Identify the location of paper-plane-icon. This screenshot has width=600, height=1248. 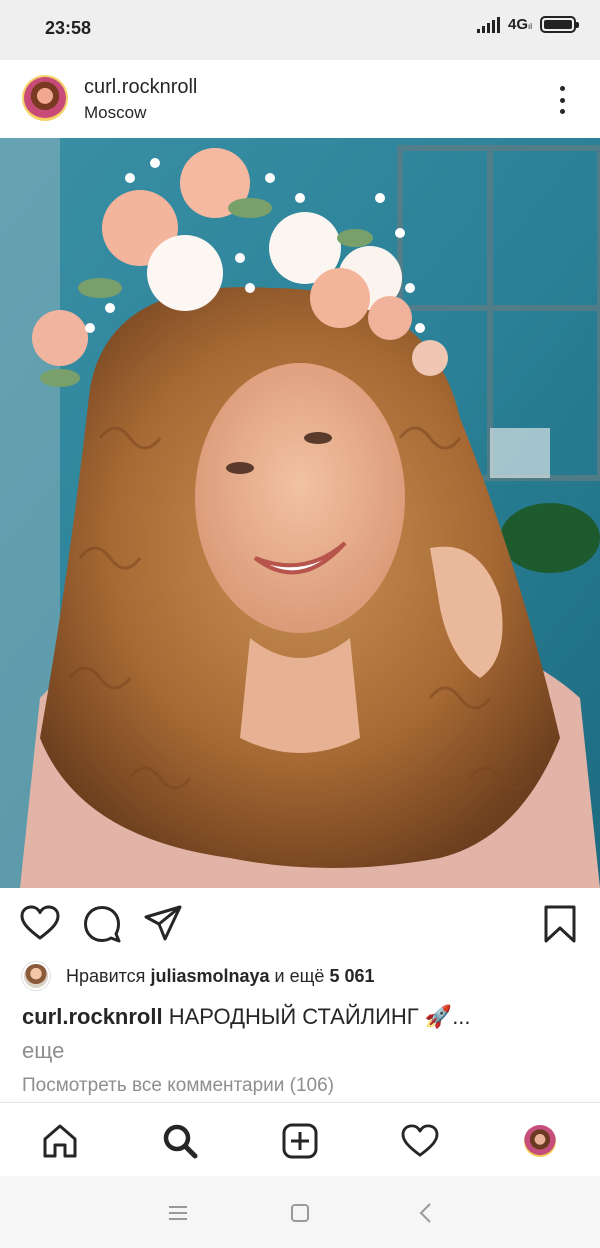
(163, 925).